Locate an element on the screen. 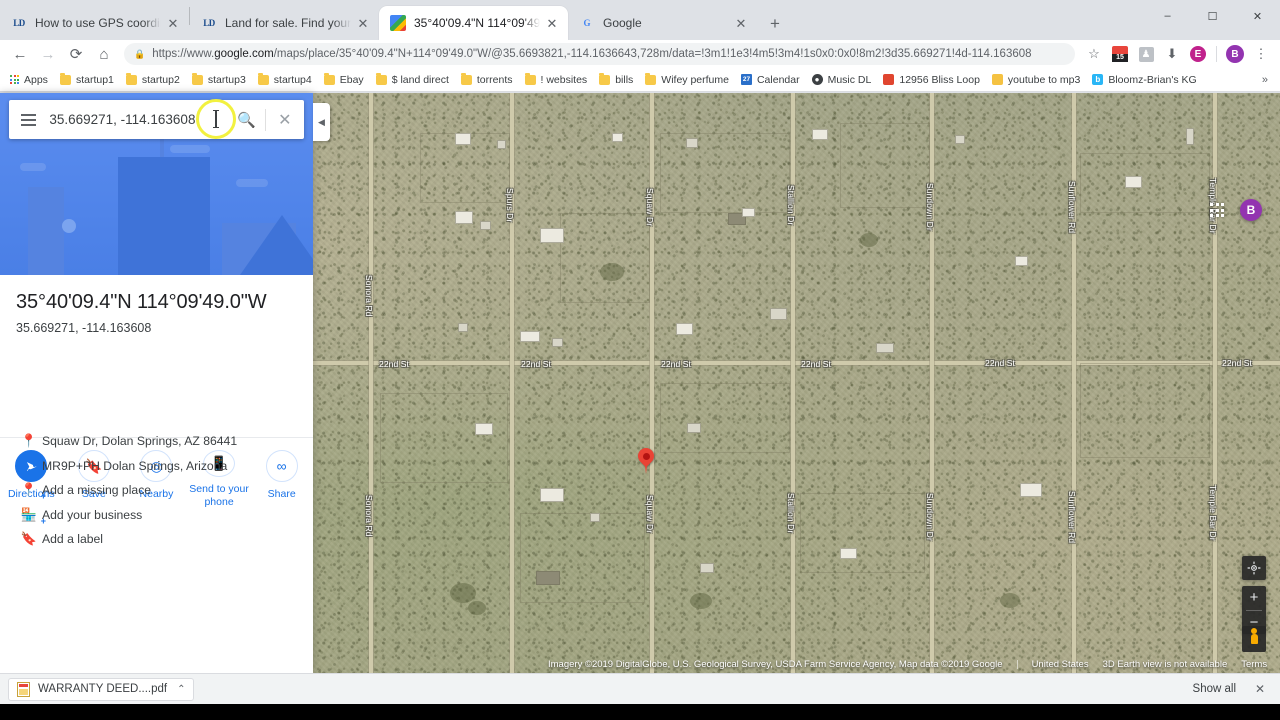 This screenshot has width=1280, height=720. profile-avatar: B is located at coordinates (1235, 54).